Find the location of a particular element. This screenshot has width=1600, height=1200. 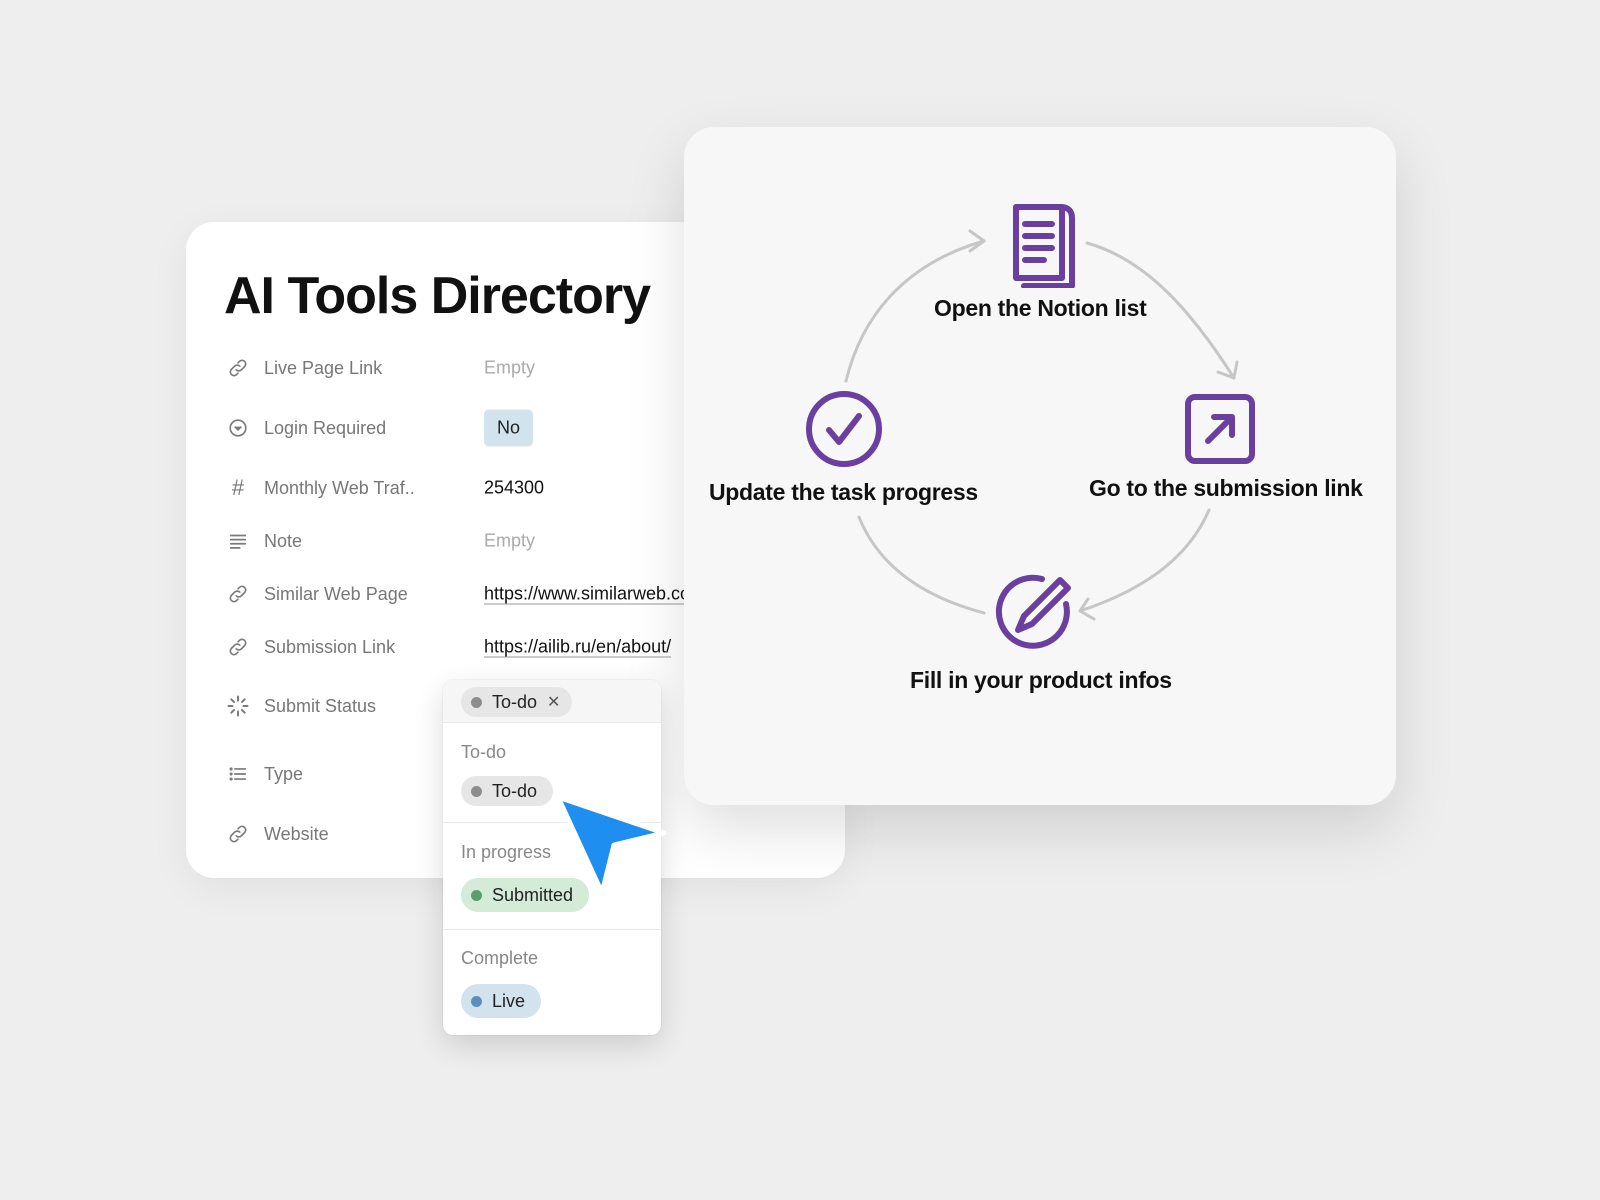

divider is located at coordinates (552, 929).